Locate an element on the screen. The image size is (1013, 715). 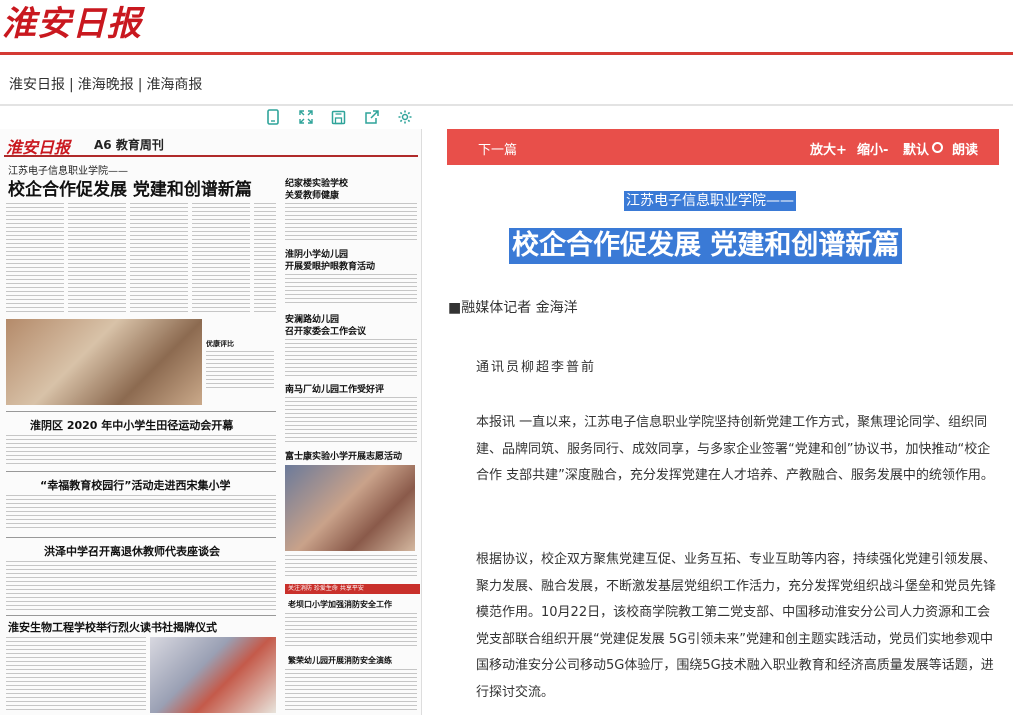
zoom-out-button: 缩小- is located at coordinates (872, 148).